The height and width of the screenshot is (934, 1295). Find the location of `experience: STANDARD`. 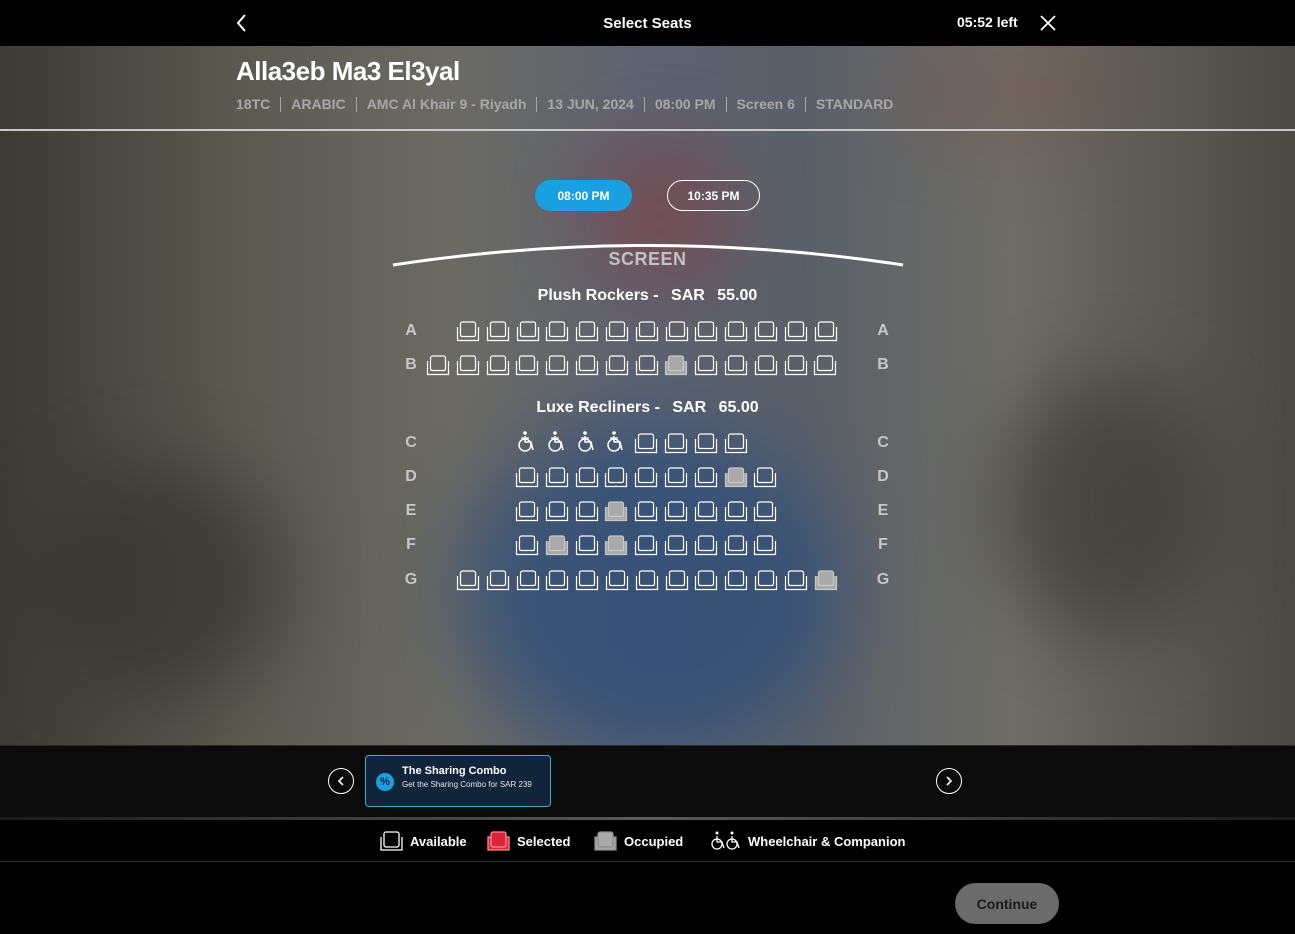

experience: STANDARD is located at coordinates (854, 104).